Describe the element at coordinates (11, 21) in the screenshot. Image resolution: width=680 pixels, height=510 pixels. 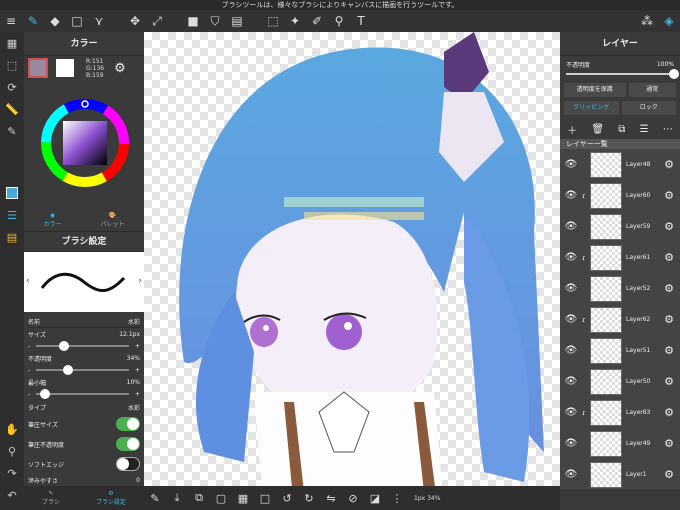
I see `menu-icon: ≡` at that location.